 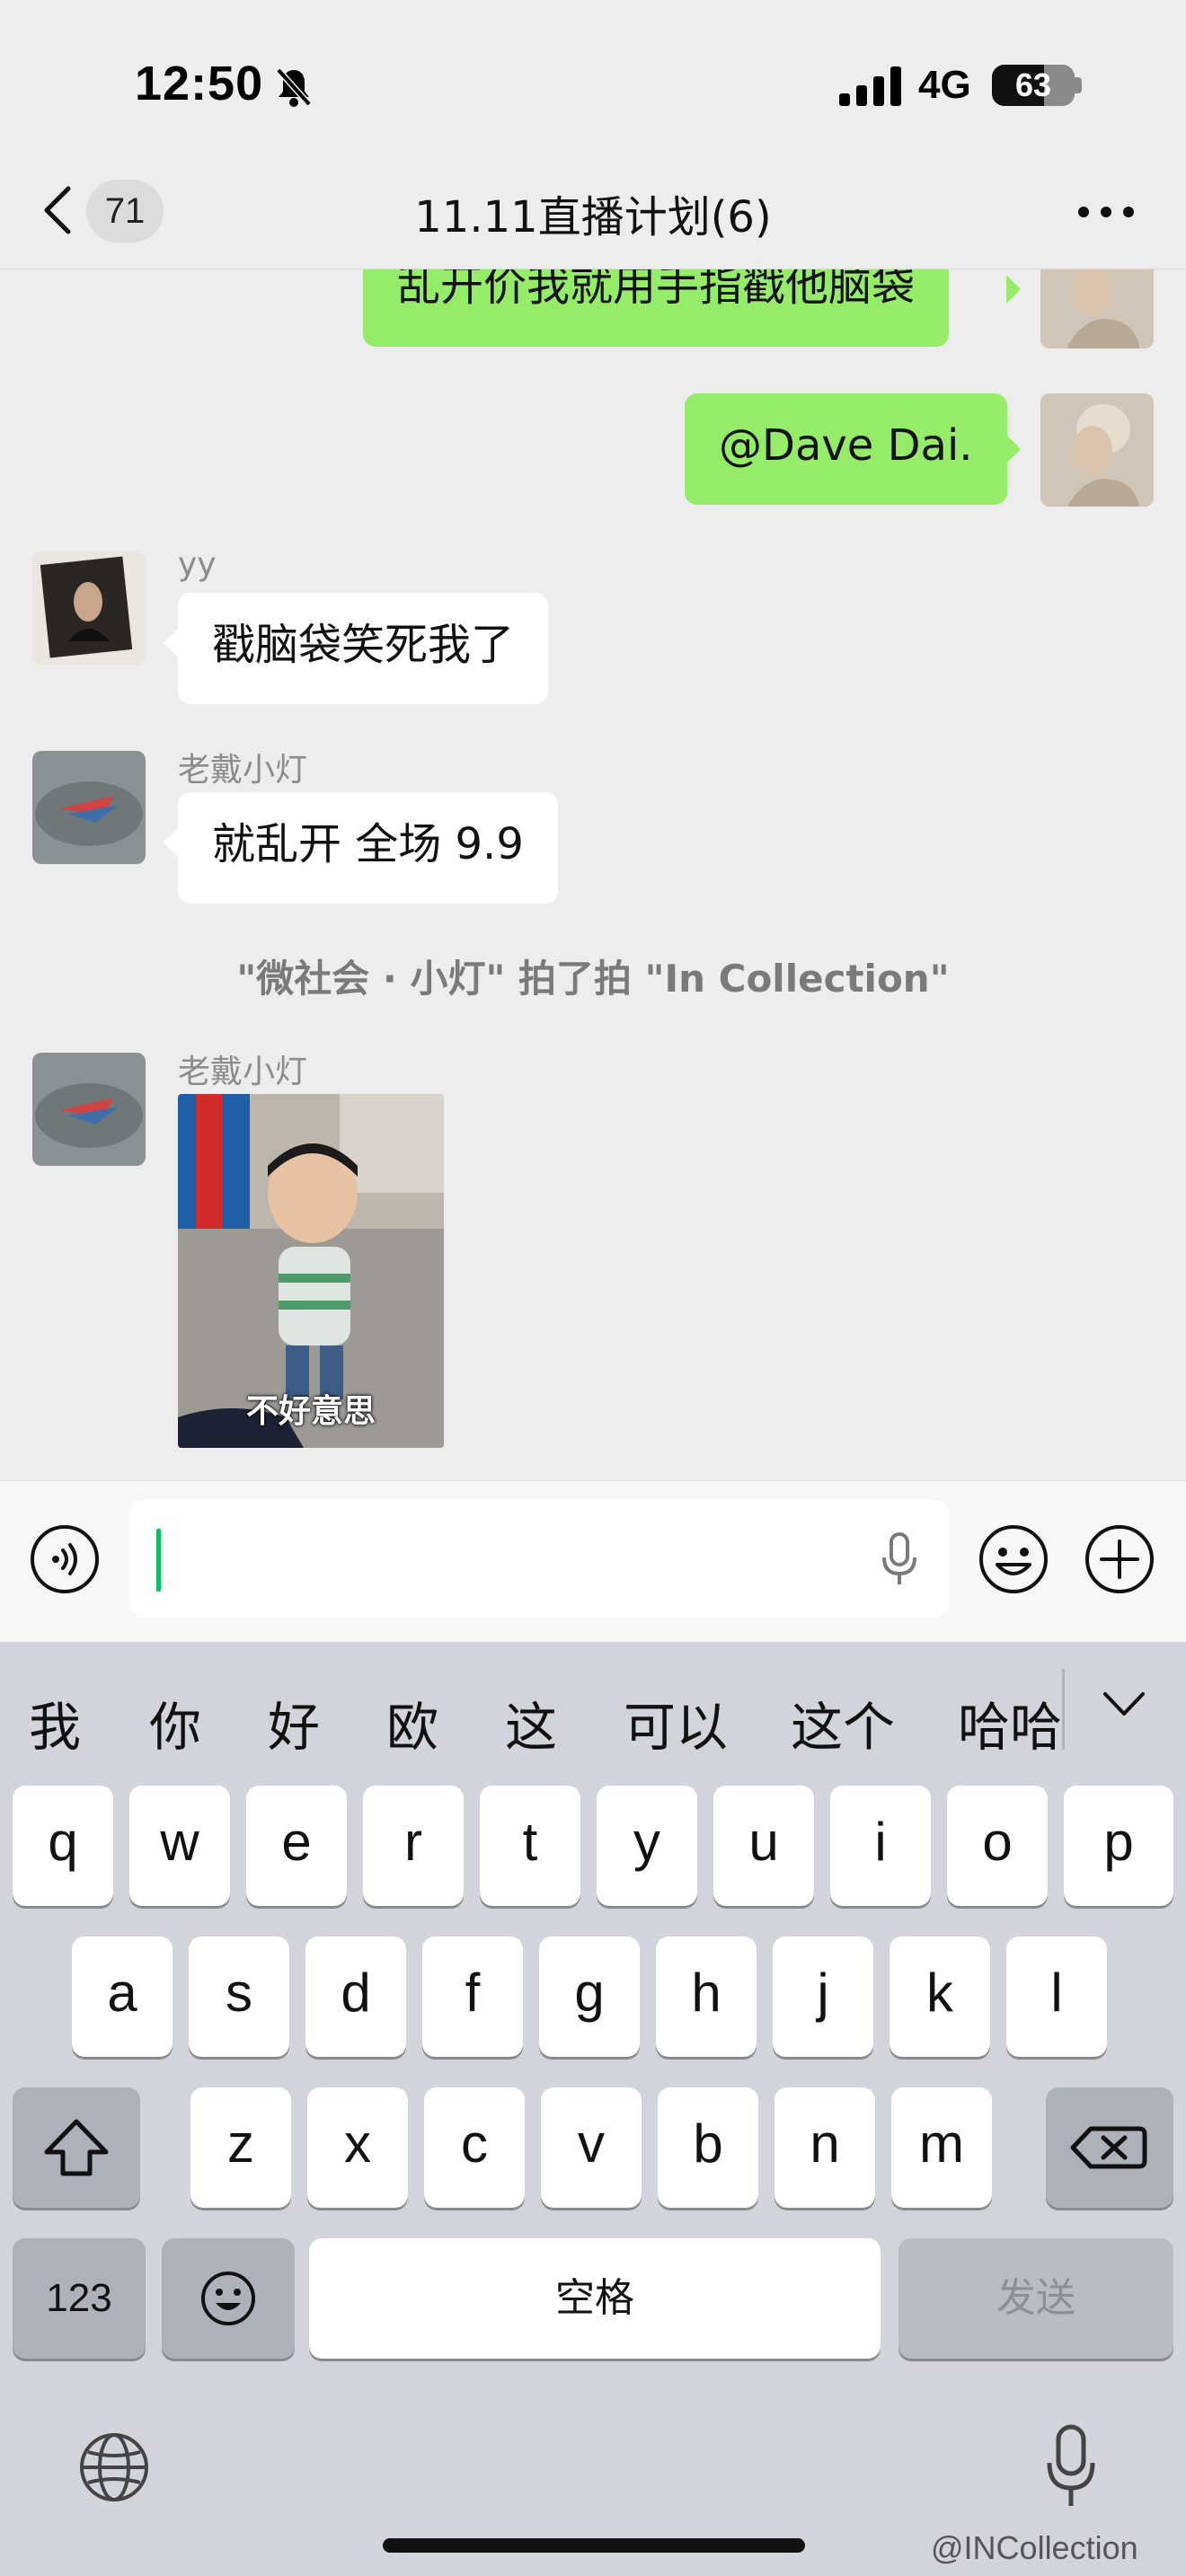 I want to click on key-l: l, so click(x=1056, y=1997).